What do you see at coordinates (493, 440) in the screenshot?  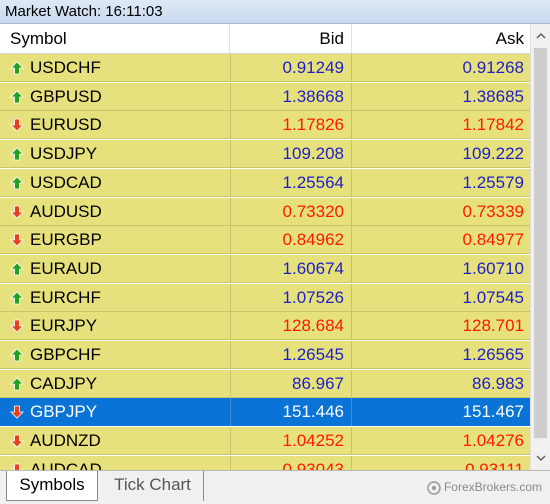 I see `ask-cell: 1.04276` at bounding box center [493, 440].